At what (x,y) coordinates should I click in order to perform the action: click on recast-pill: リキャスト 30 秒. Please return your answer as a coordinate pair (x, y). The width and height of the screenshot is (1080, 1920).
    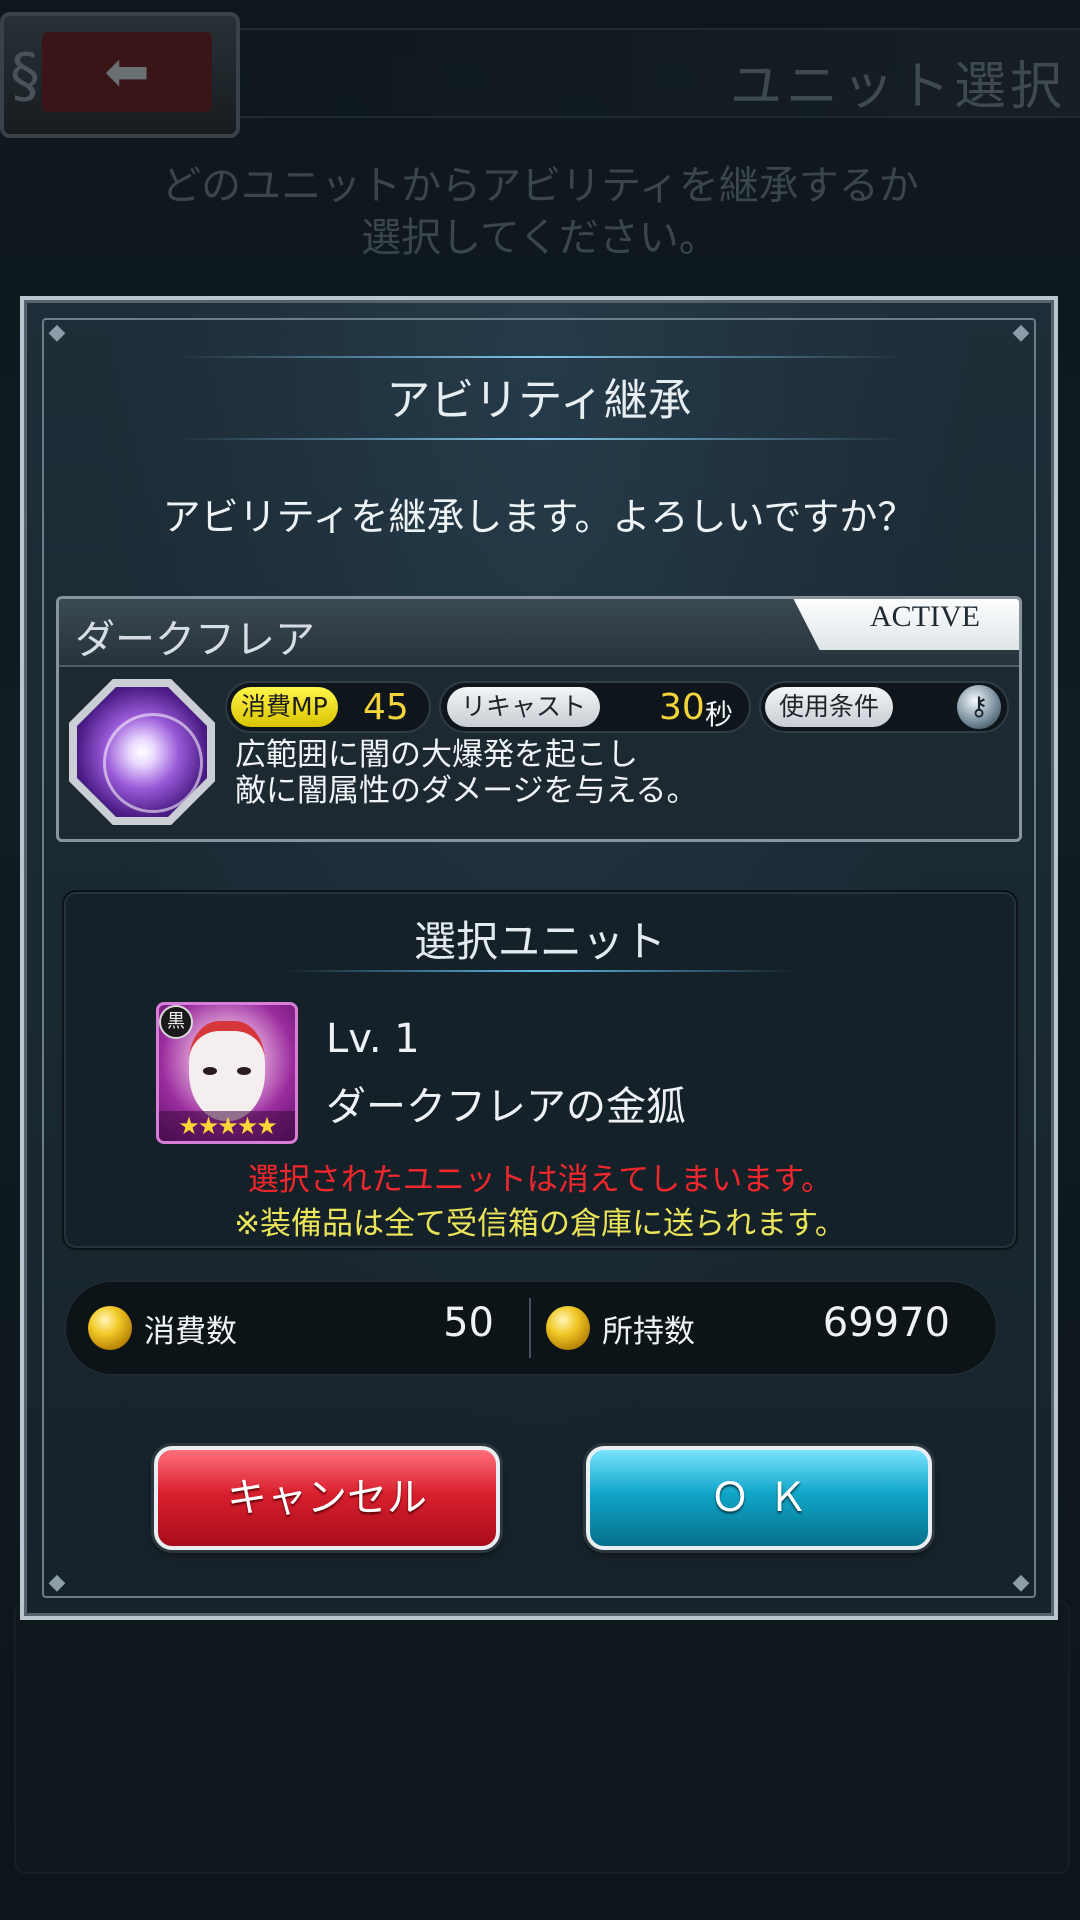
    Looking at the image, I should click on (595, 707).